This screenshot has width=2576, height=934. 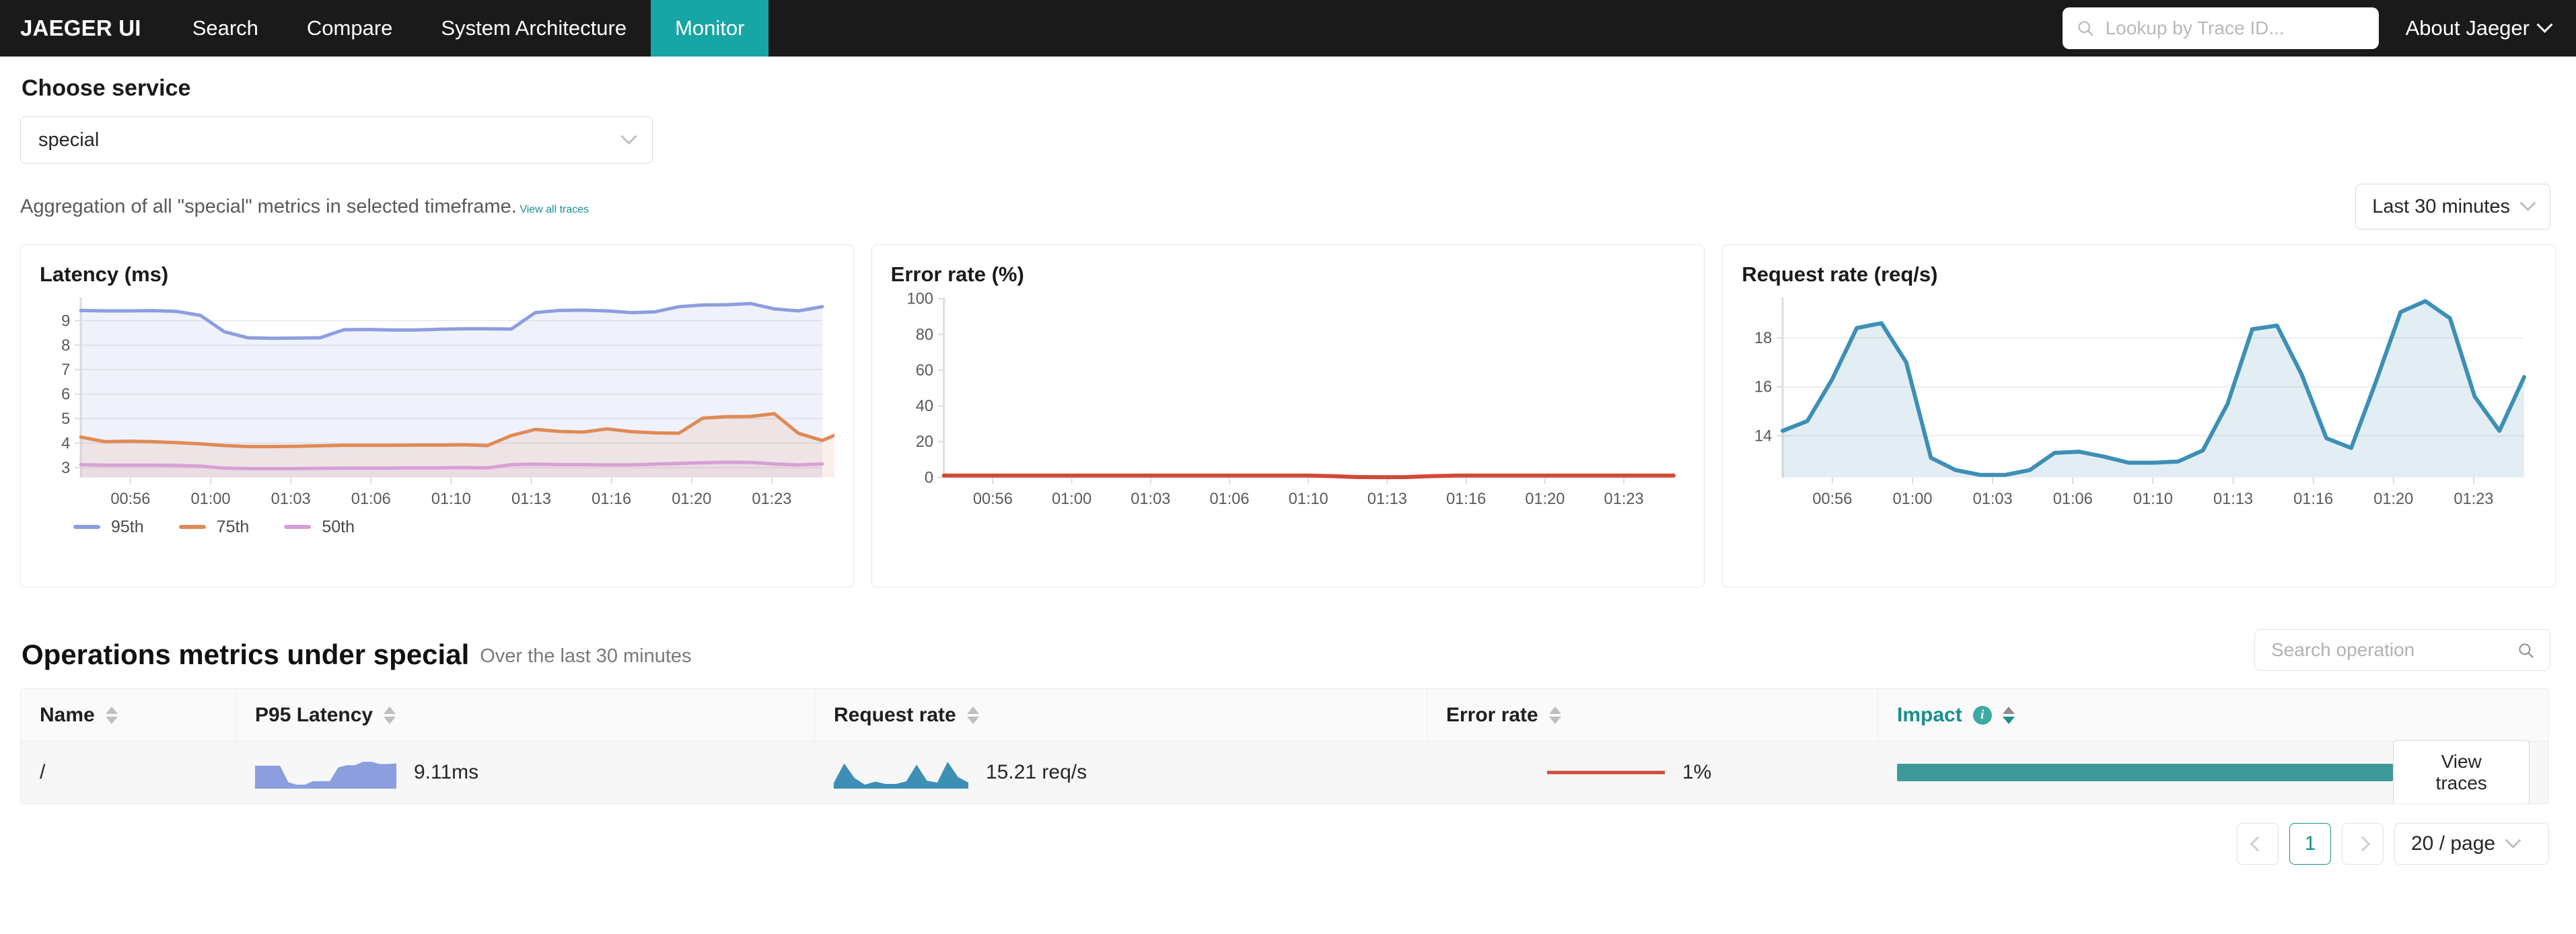 I want to click on view-traces-button: View traces, so click(x=2461, y=771).